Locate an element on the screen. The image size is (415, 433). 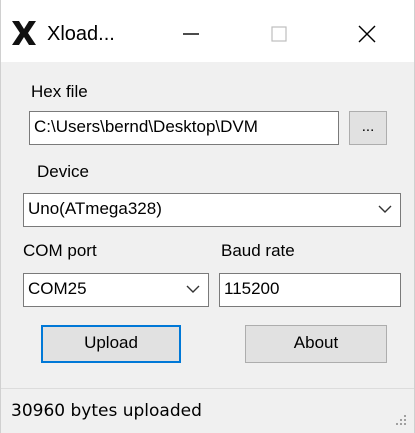
close-button is located at coordinates (367, 34).